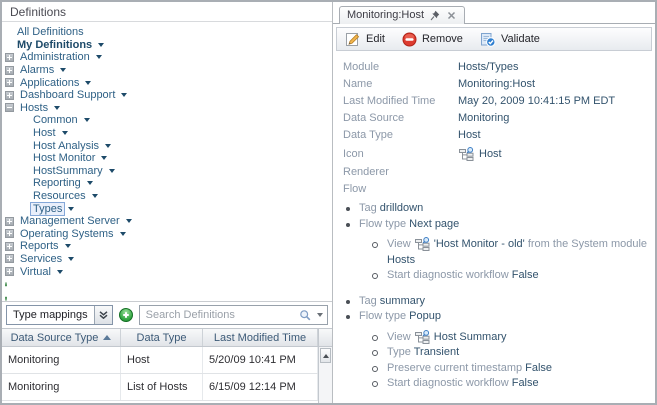  I want to click on tree-item-my-definitions: My Definitions, so click(167, 45).